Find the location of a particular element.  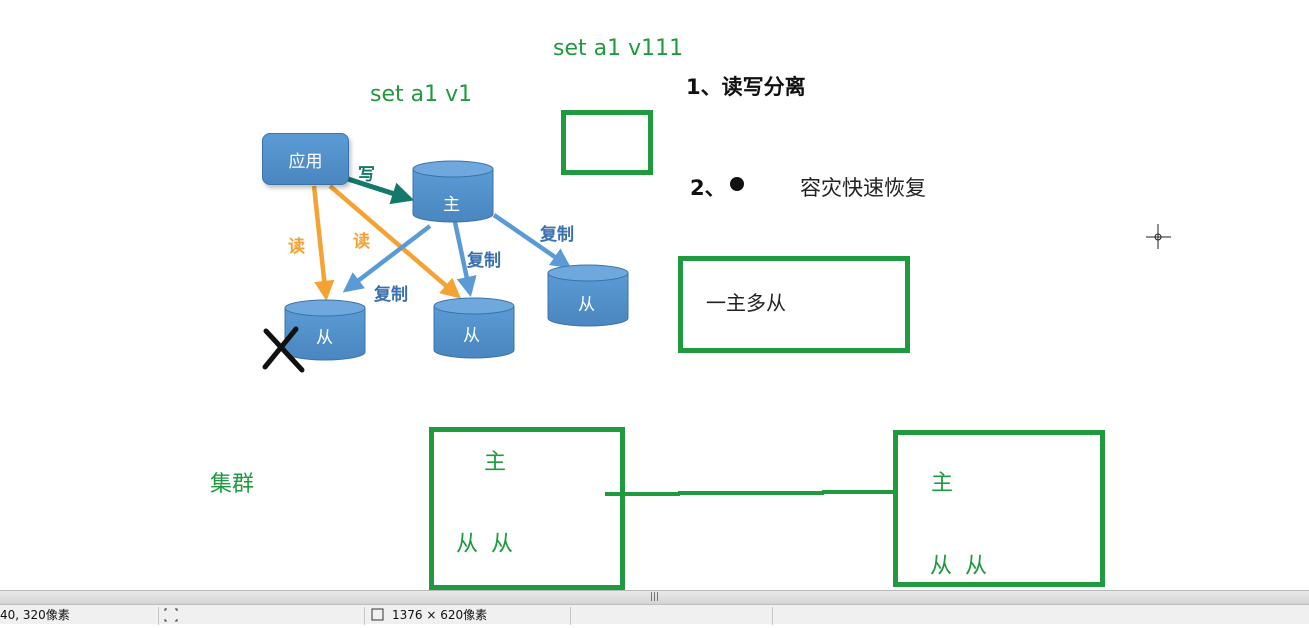

cursor-position-readout: 40, 320像素 is located at coordinates (35, 615).